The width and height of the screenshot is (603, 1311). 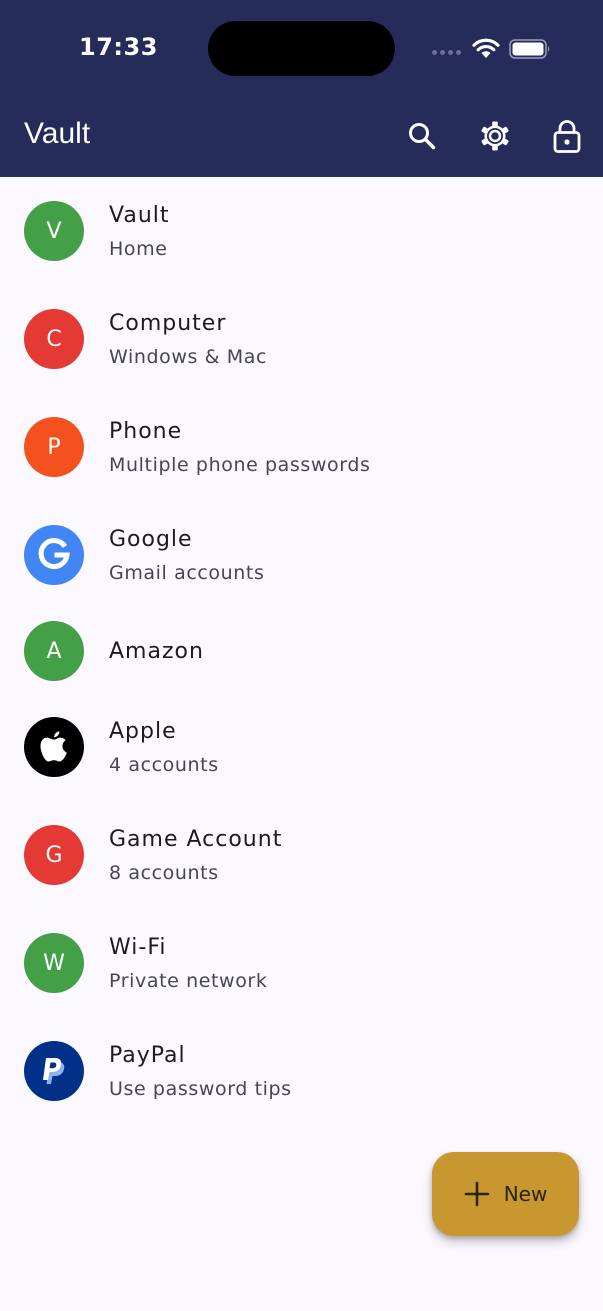 I want to click on battery-icon, so click(x=530, y=49).